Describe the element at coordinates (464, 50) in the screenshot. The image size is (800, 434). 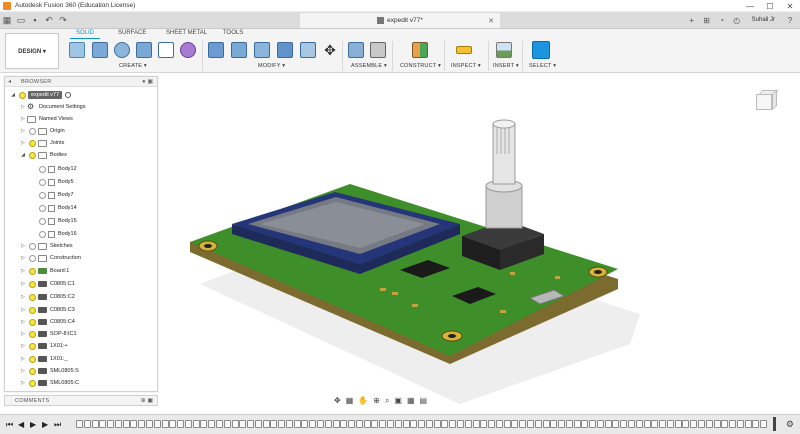
I see `measure-icon` at that location.